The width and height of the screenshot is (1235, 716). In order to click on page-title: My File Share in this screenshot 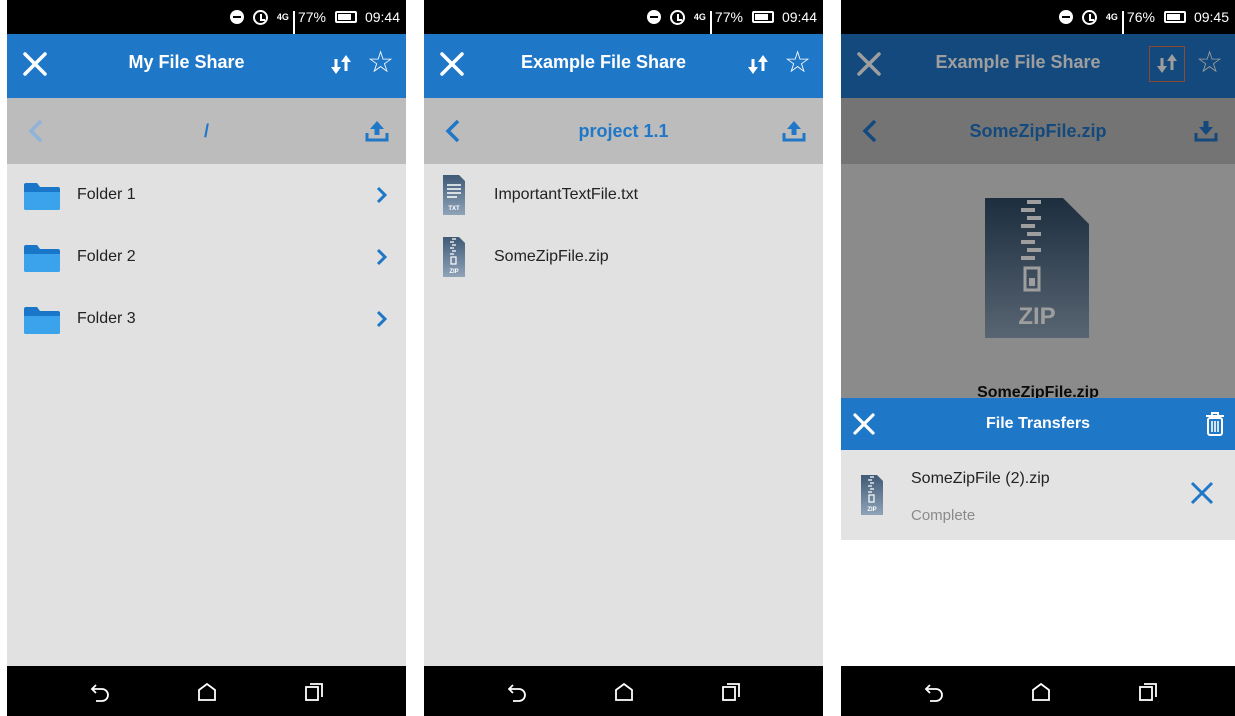, I will do `click(186, 62)`.